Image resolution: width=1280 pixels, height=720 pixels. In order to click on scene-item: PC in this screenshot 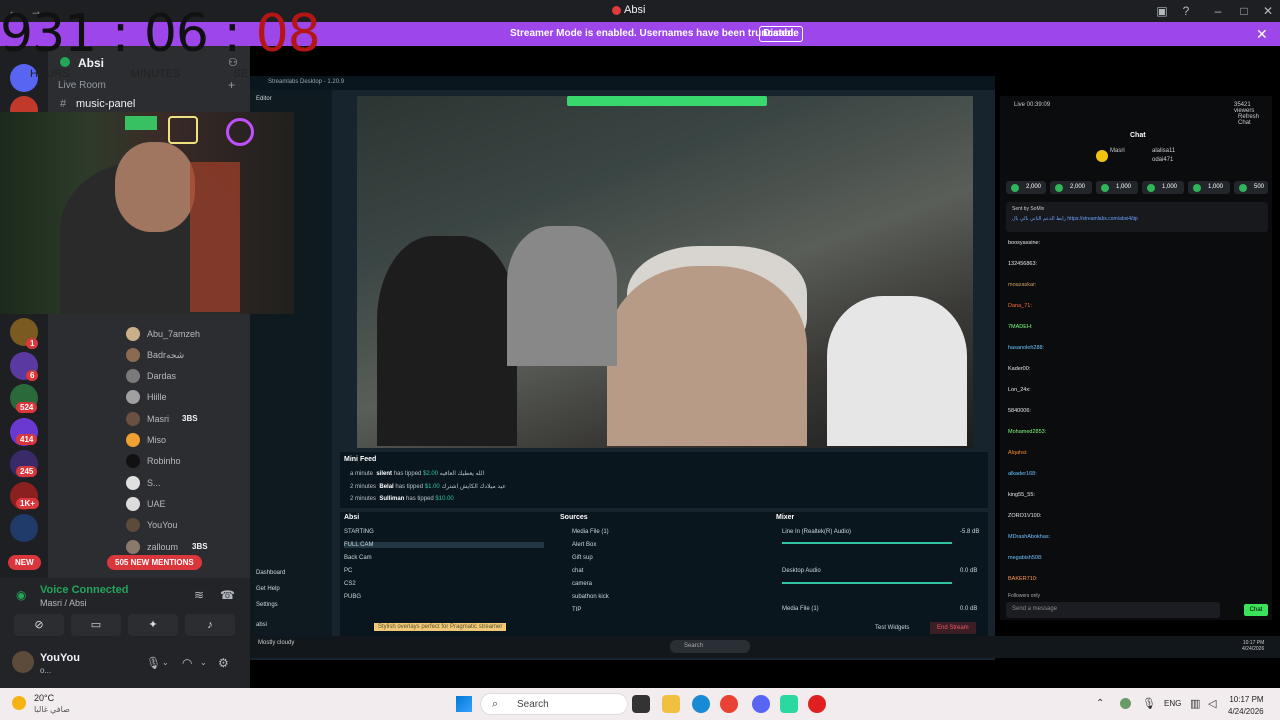, I will do `click(348, 571)`.